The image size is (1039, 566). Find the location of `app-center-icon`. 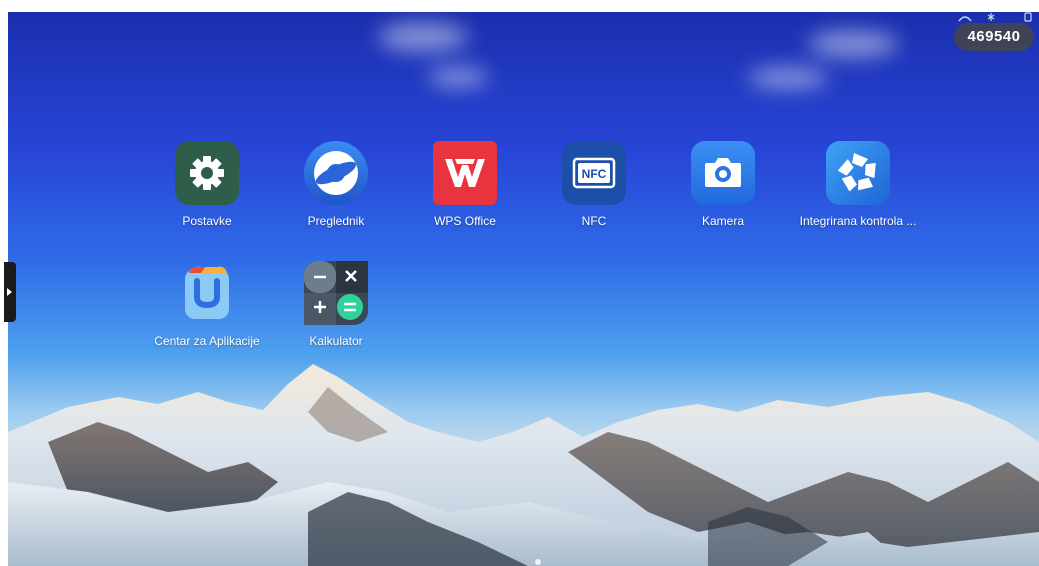

app-center-icon is located at coordinates (207, 293).